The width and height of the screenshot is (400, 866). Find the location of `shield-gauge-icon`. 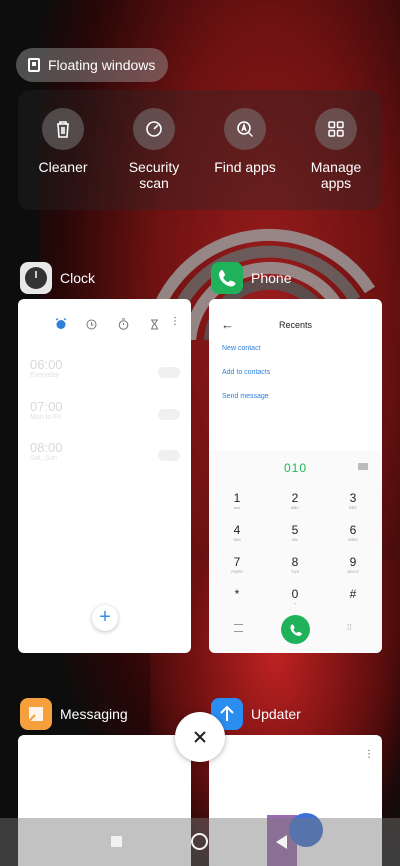

shield-gauge-icon is located at coordinates (154, 129).